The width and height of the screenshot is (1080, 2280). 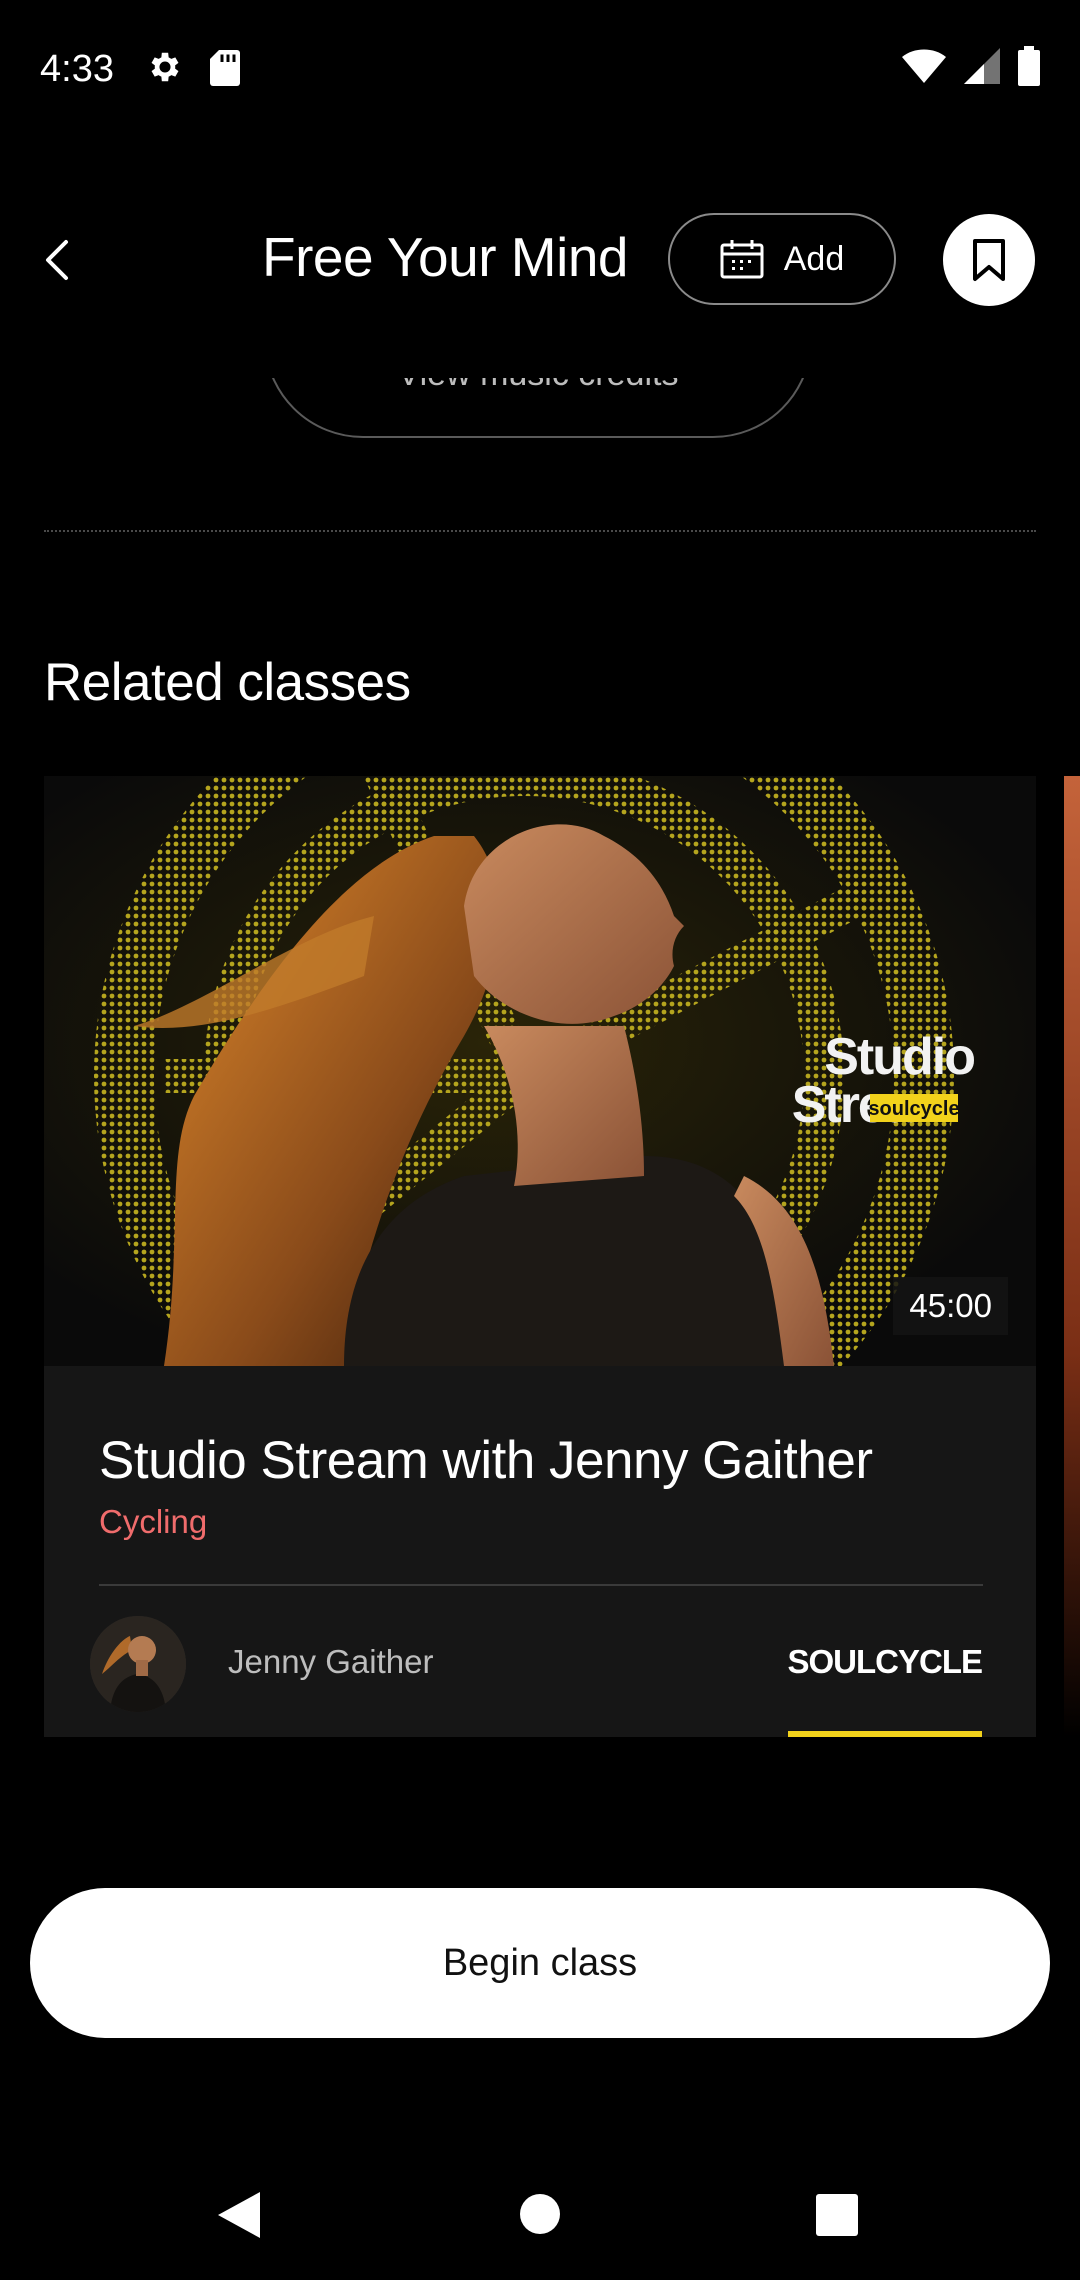 I want to click on brand-label: SOULCYCLE, so click(x=885, y=1661).